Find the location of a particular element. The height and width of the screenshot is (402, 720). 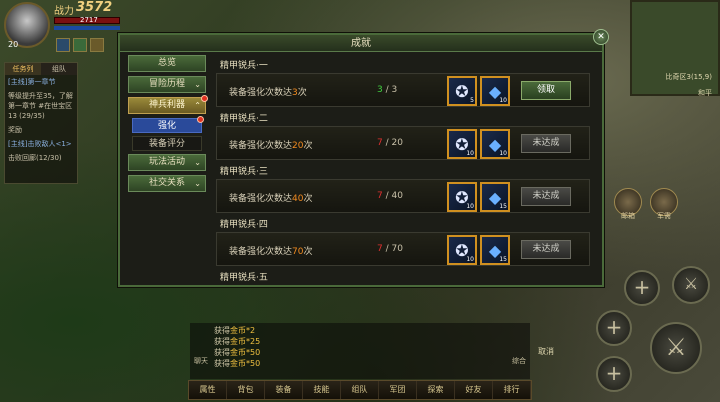

menu-divine-weapons: 神兵利器 ⌃ is located at coordinates (168, 104).